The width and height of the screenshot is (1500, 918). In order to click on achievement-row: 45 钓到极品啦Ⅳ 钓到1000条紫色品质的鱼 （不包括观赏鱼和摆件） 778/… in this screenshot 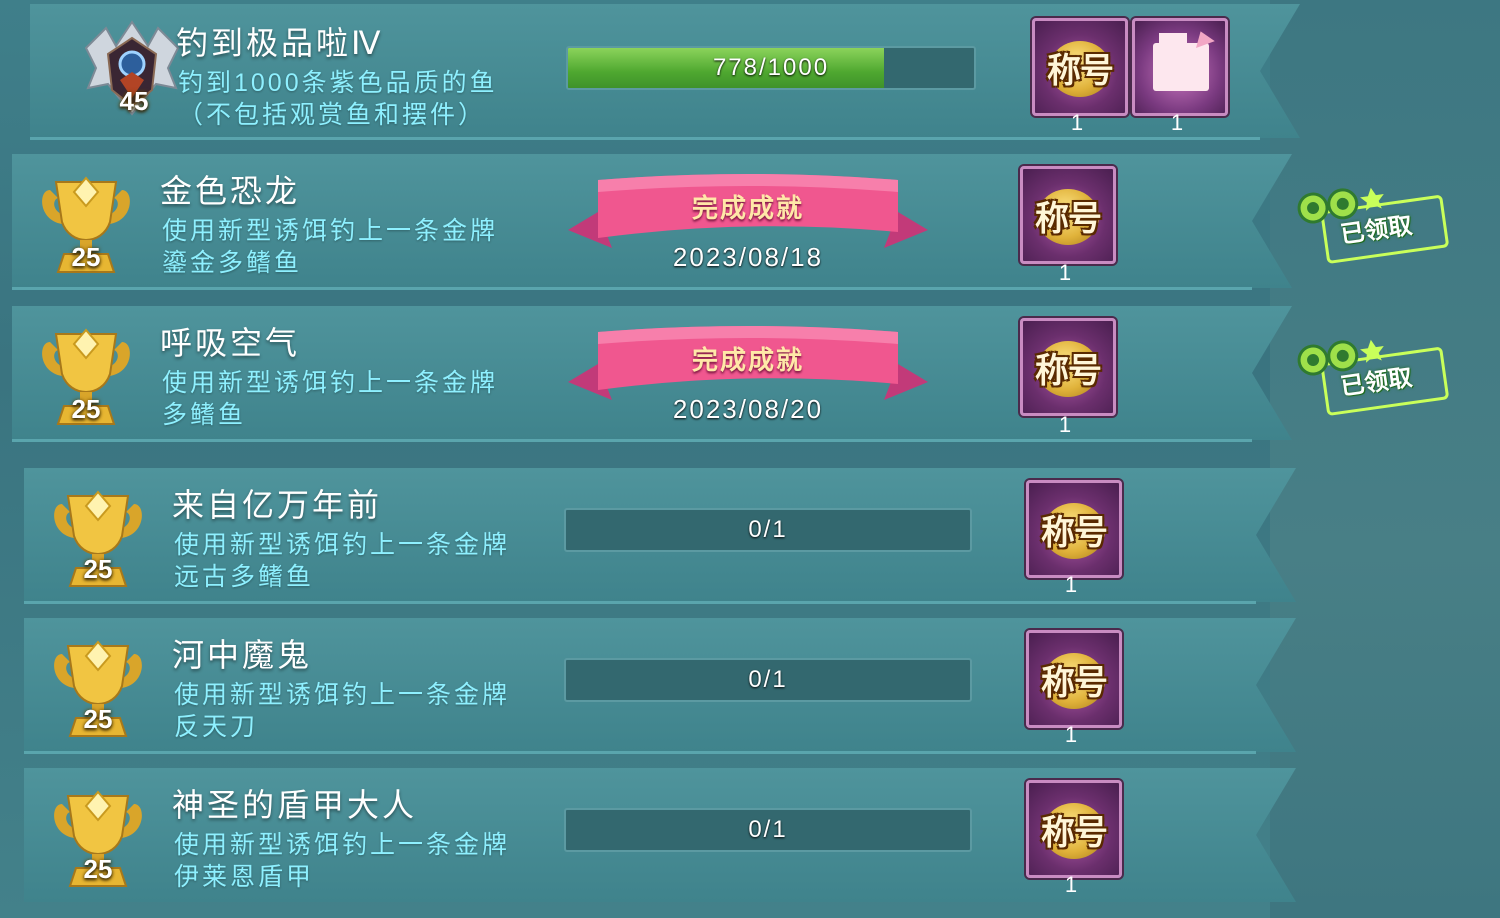, I will do `click(665, 72)`.